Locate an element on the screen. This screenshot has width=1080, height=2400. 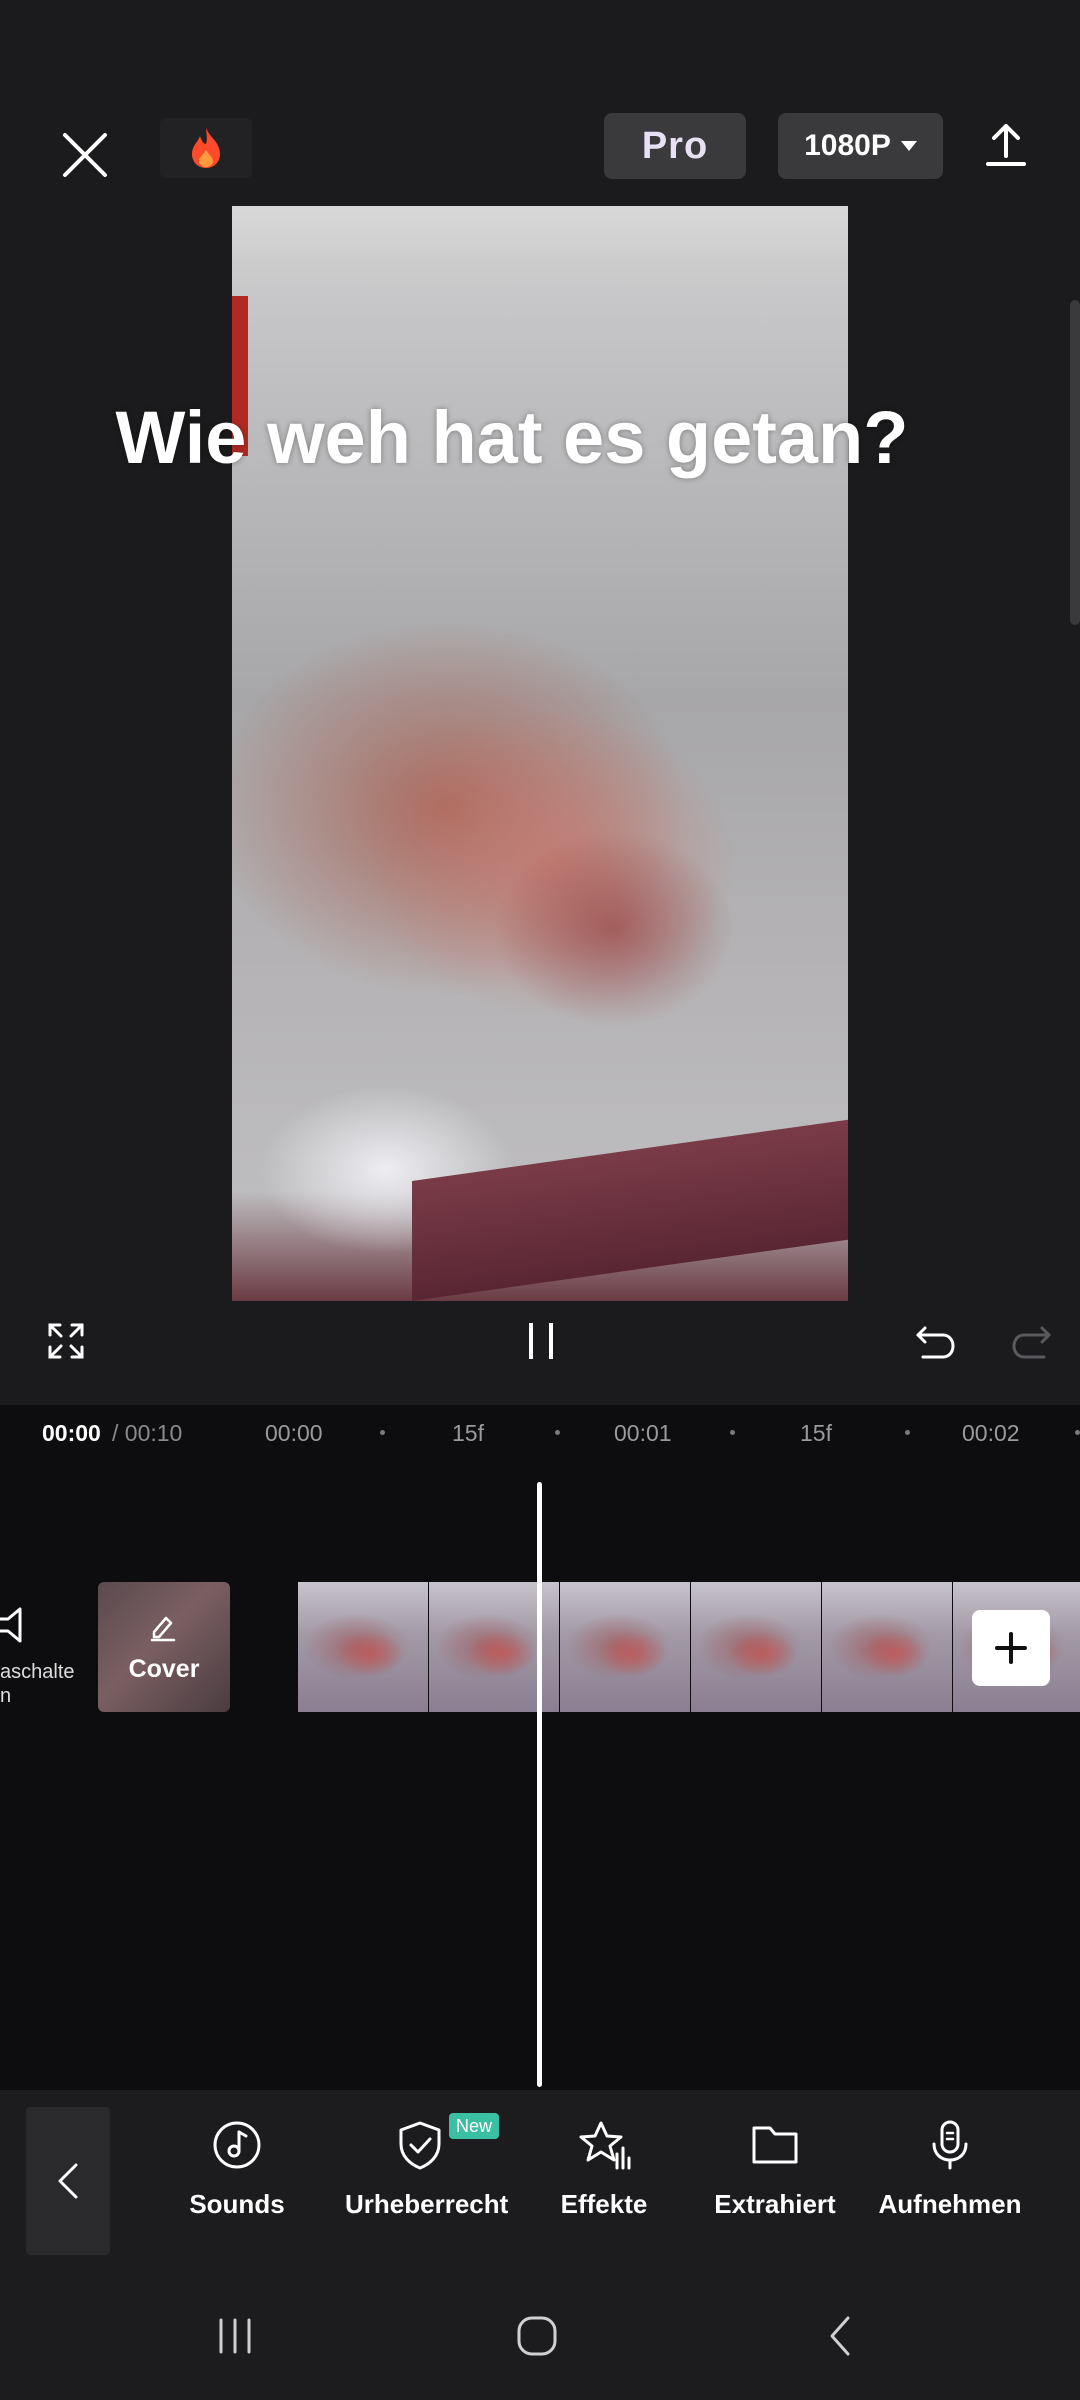
video-clip-track is located at coordinates (689, 1647).